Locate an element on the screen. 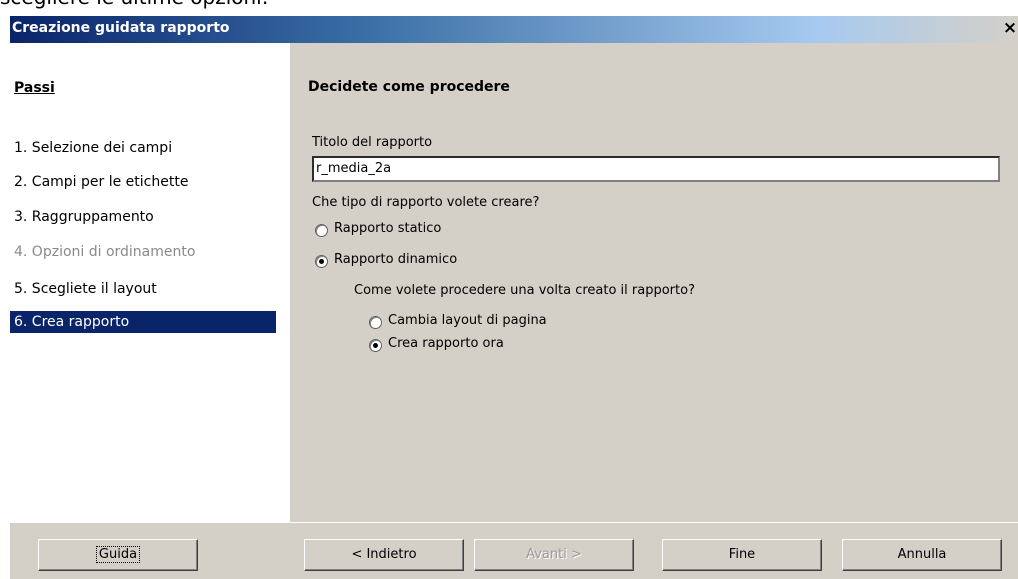 This screenshot has height=579, width=1018. step-label-fields: 2. Campi per le etichette is located at coordinates (99, 182).